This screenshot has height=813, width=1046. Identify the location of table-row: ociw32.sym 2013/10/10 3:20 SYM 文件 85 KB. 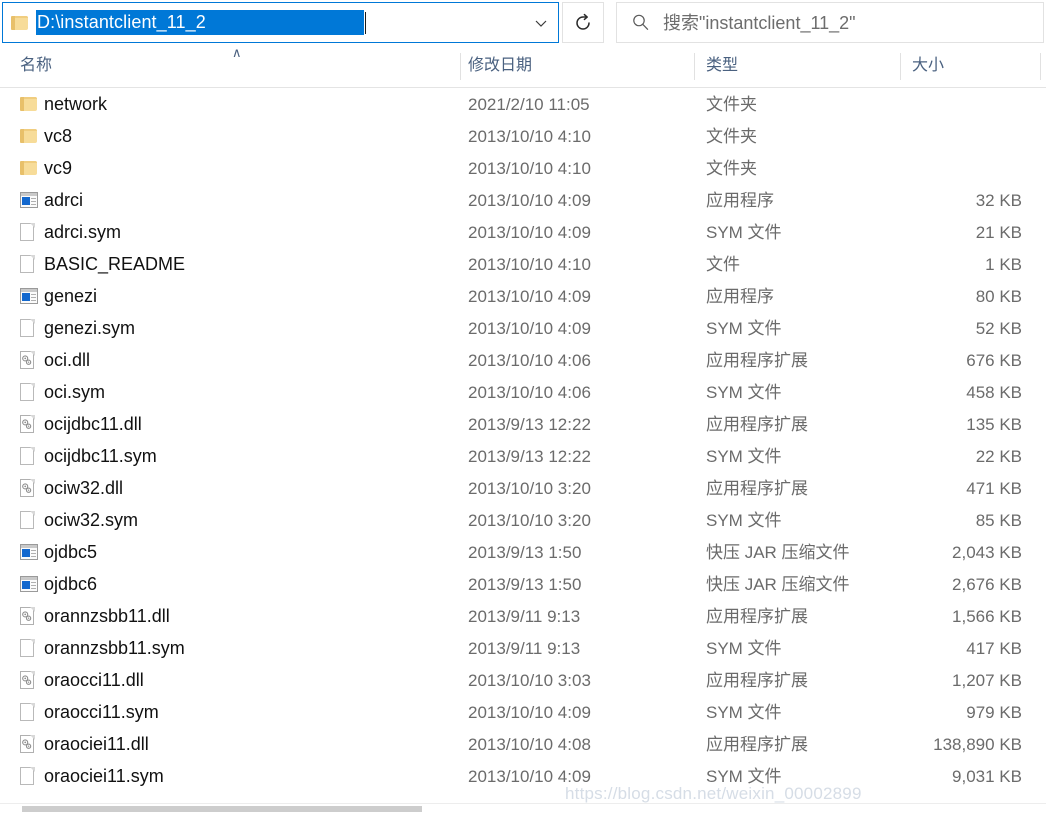
(523, 520).